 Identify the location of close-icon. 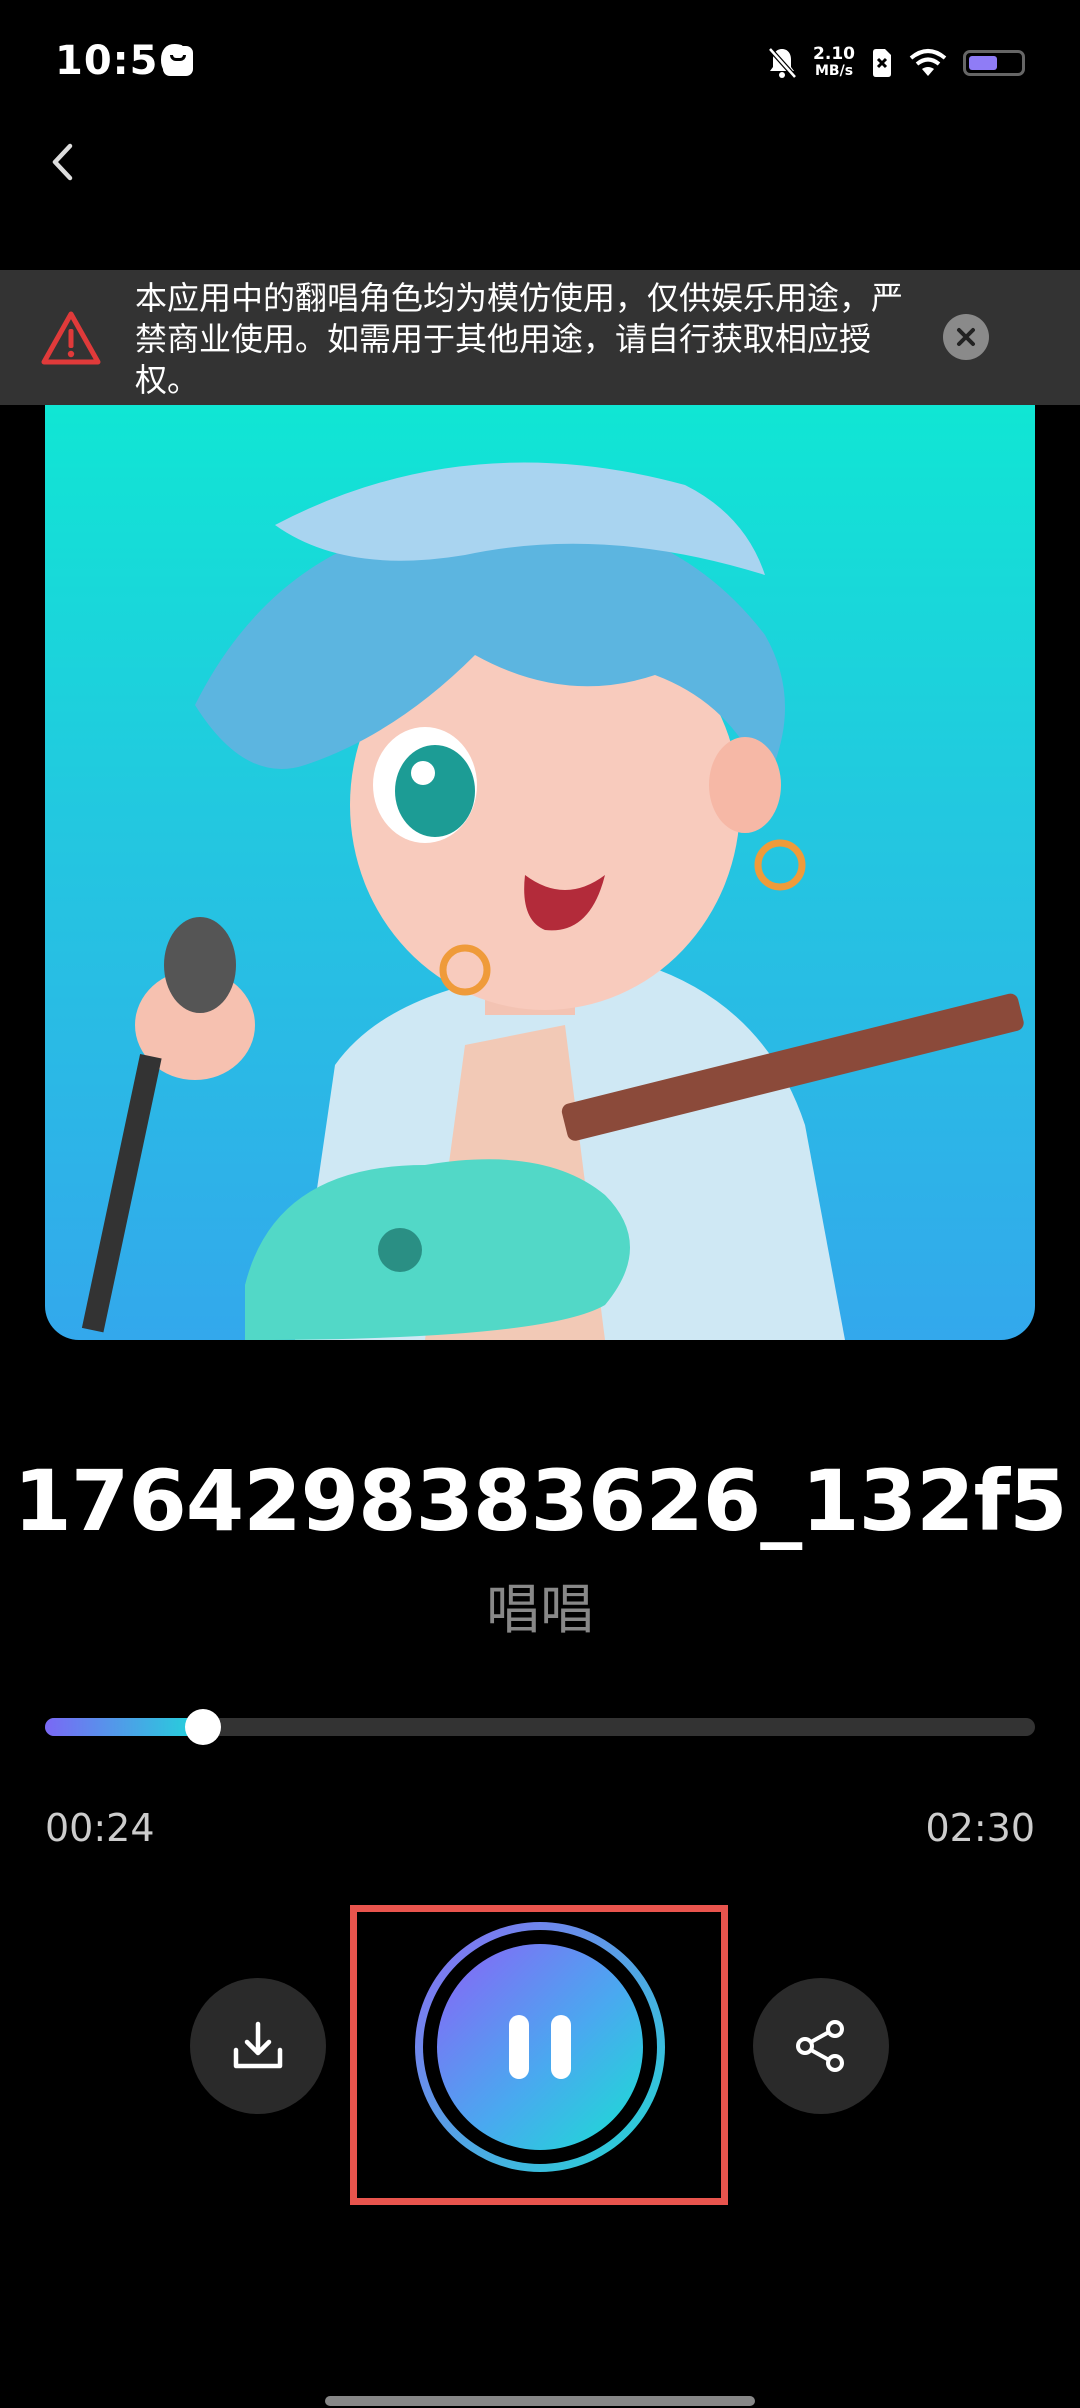
(966, 337).